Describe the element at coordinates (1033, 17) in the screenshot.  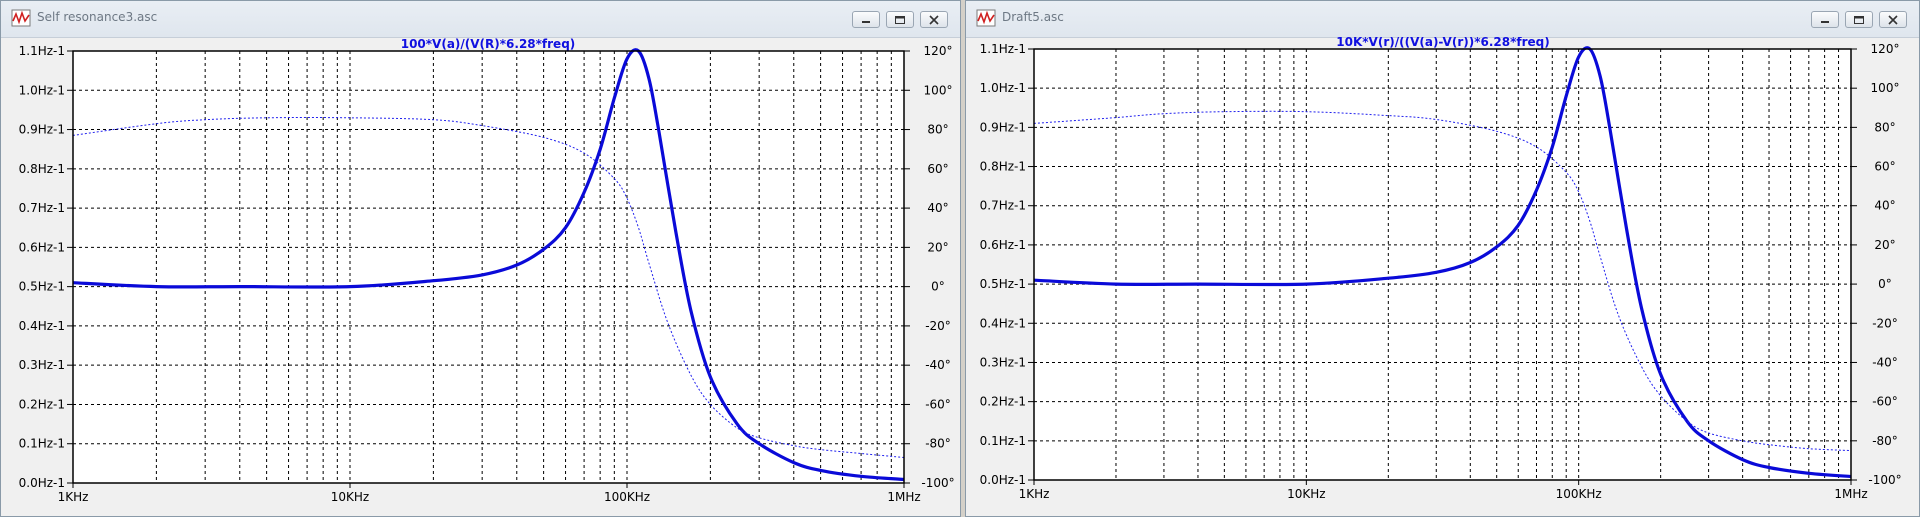
I see `window-title: Draft5.asc` at that location.